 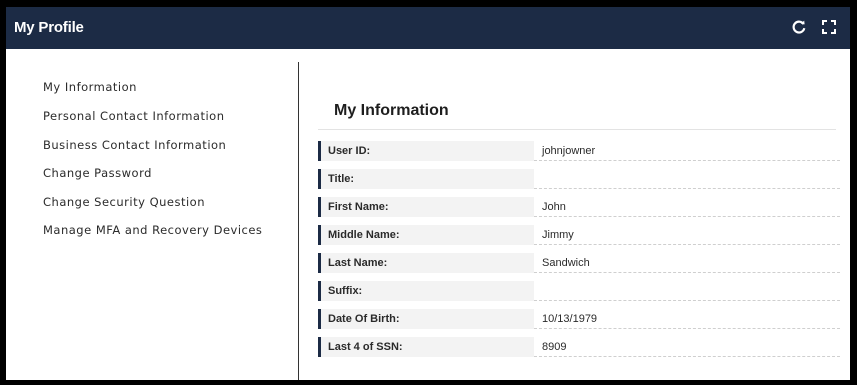 What do you see at coordinates (97, 173) in the screenshot?
I see `sidebar-item-change-password: Change Password` at bounding box center [97, 173].